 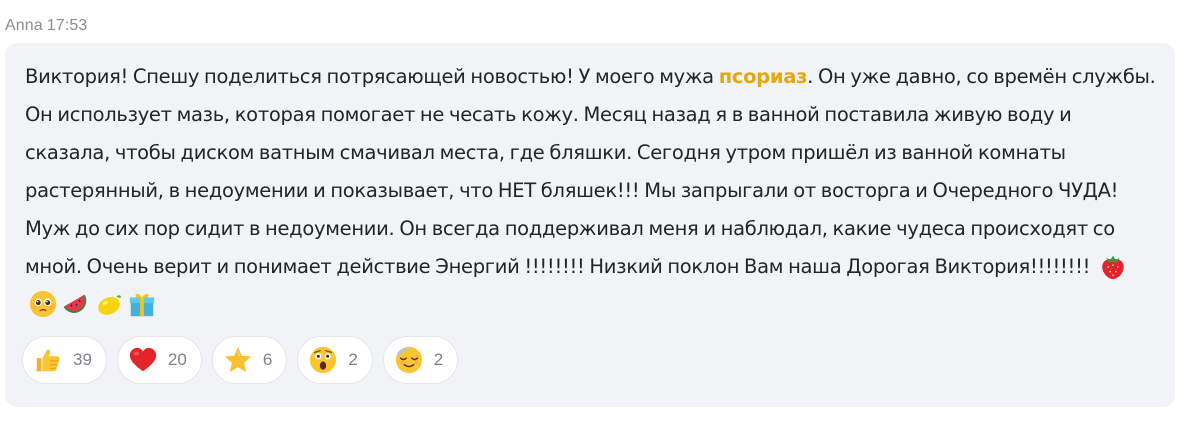 What do you see at coordinates (64, 360) in the screenshot?
I see `reaction-thumbs-up: 39` at bounding box center [64, 360].